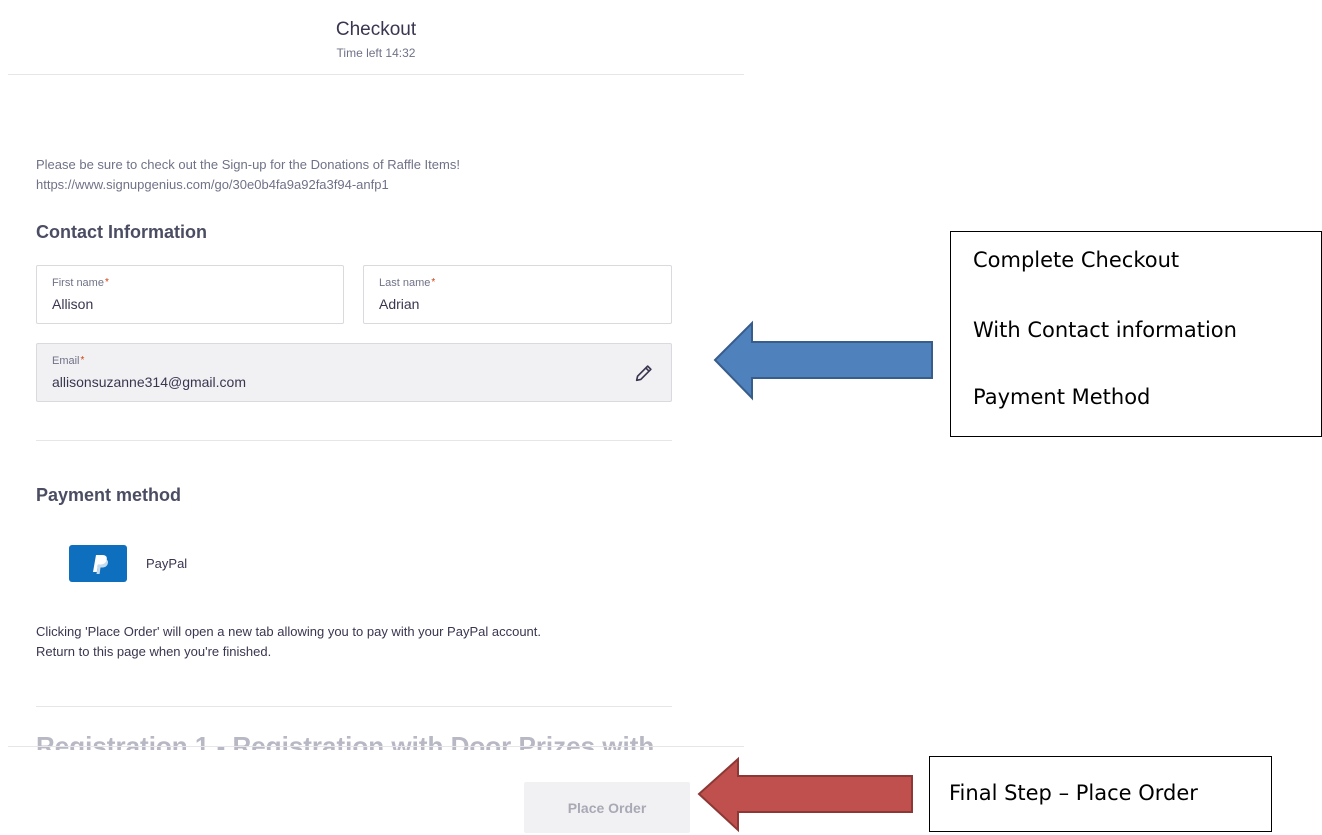  I want to click on checkout-header: Checkout Time left 14:32, so click(376, 37).